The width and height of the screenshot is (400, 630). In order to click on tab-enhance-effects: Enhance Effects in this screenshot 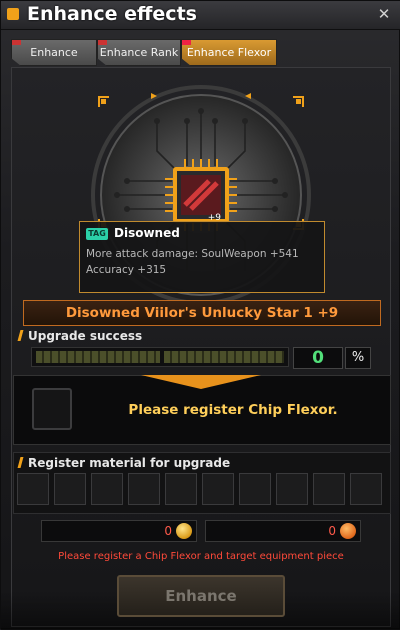, I will do `click(54, 52)`.